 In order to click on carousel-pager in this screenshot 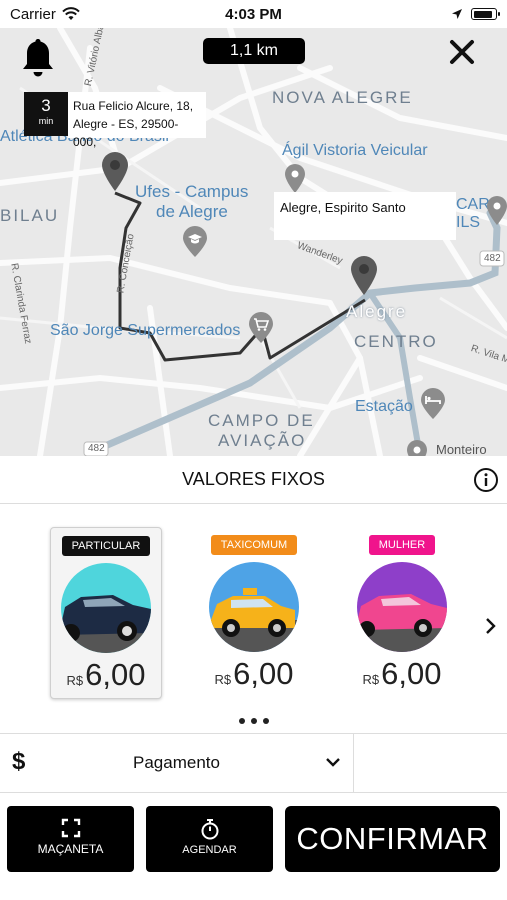, I will do `click(253, 720)`.